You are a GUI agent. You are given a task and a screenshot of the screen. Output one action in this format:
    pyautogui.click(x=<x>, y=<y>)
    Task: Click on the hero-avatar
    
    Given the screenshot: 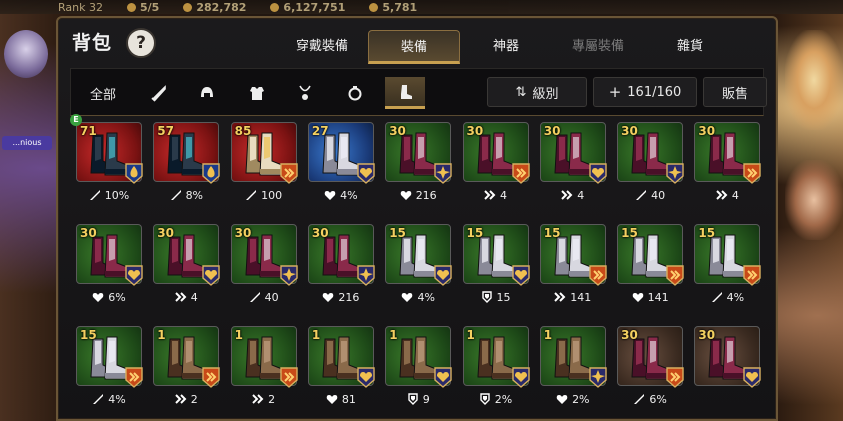 What is the action you would take?
    pyautogui.click(x=26, y=54)
    